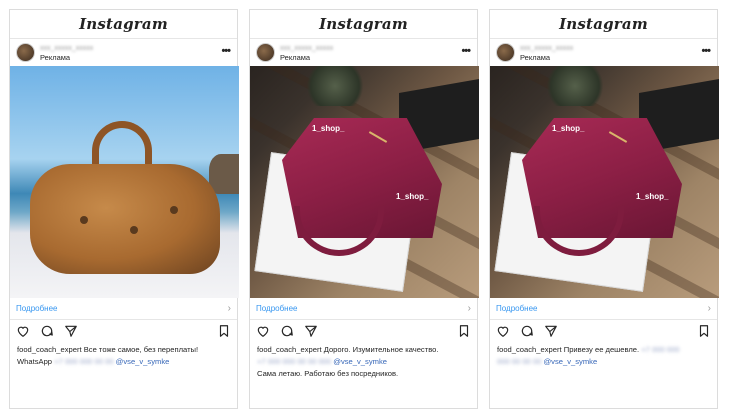 Image resolution: width=730 pixels, height=417 pixels. Describe the element at coordinates (141, 349) in the screenshot. I see `caption-text: Все тоже самое, без переплаты!` at that location.